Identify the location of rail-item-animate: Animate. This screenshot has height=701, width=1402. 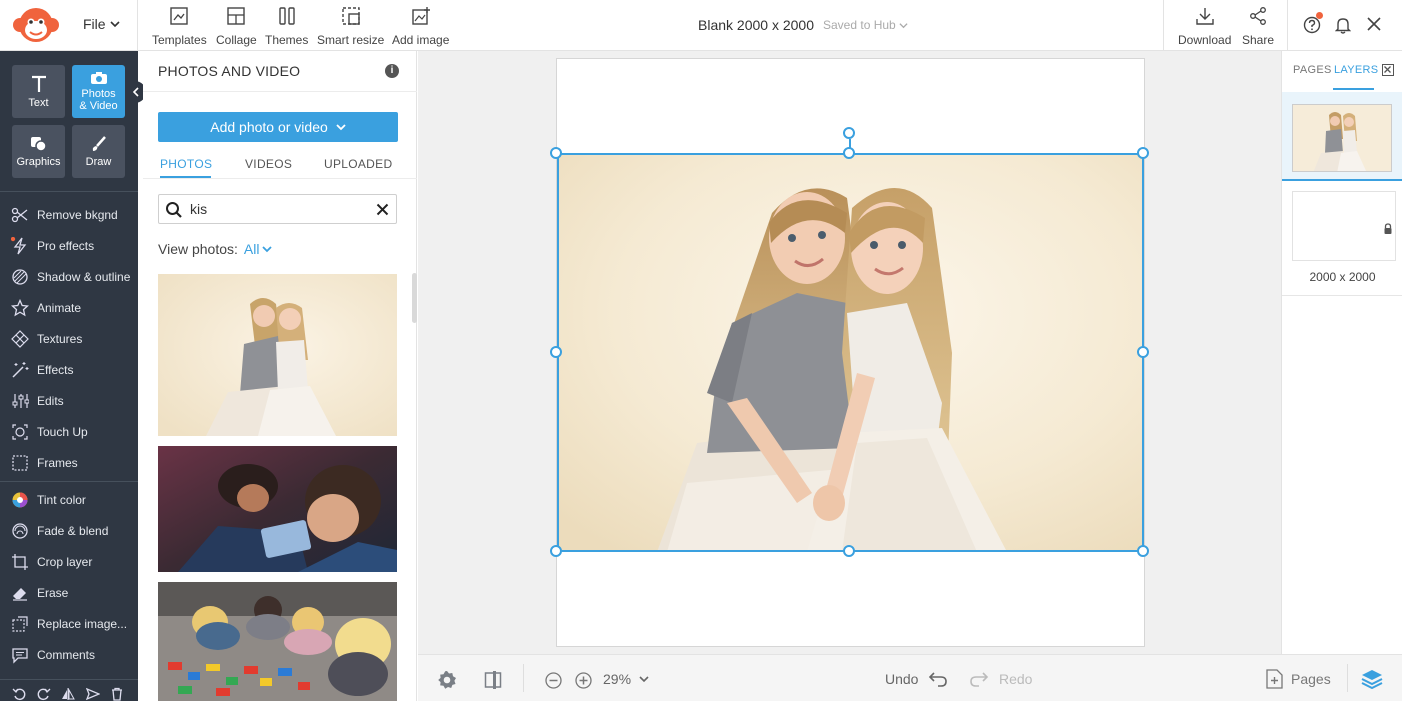
(69, 307).